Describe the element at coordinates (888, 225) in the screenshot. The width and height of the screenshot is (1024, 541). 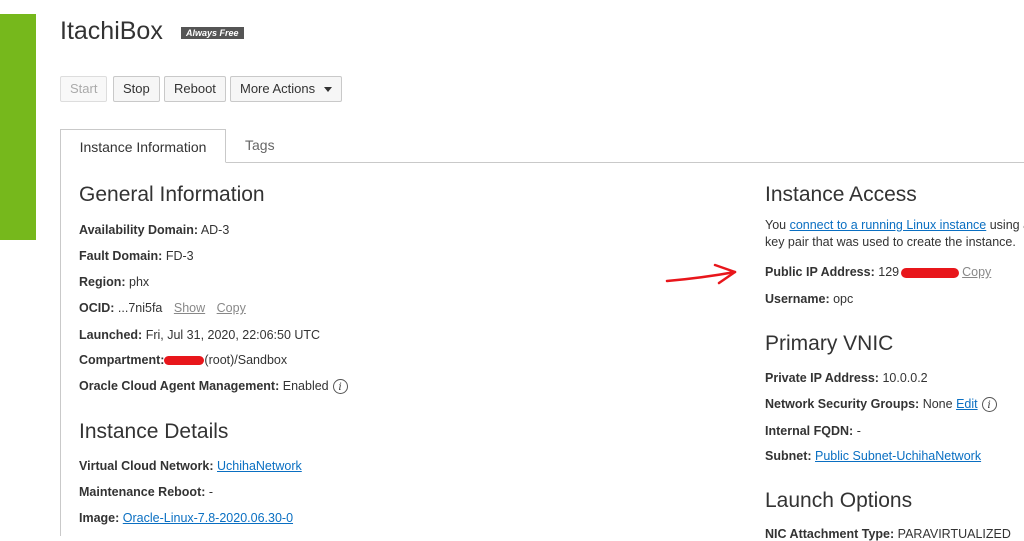
I see `connect-instance-link: connect to a running Linux instance` at that location.